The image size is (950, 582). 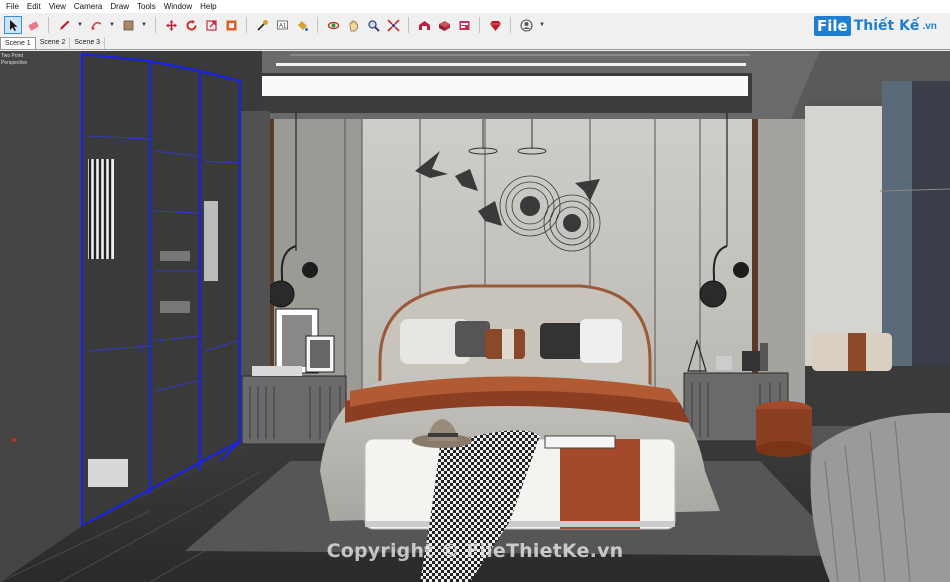 I want to click on tape-measure-button, so click(x=262, y=25).